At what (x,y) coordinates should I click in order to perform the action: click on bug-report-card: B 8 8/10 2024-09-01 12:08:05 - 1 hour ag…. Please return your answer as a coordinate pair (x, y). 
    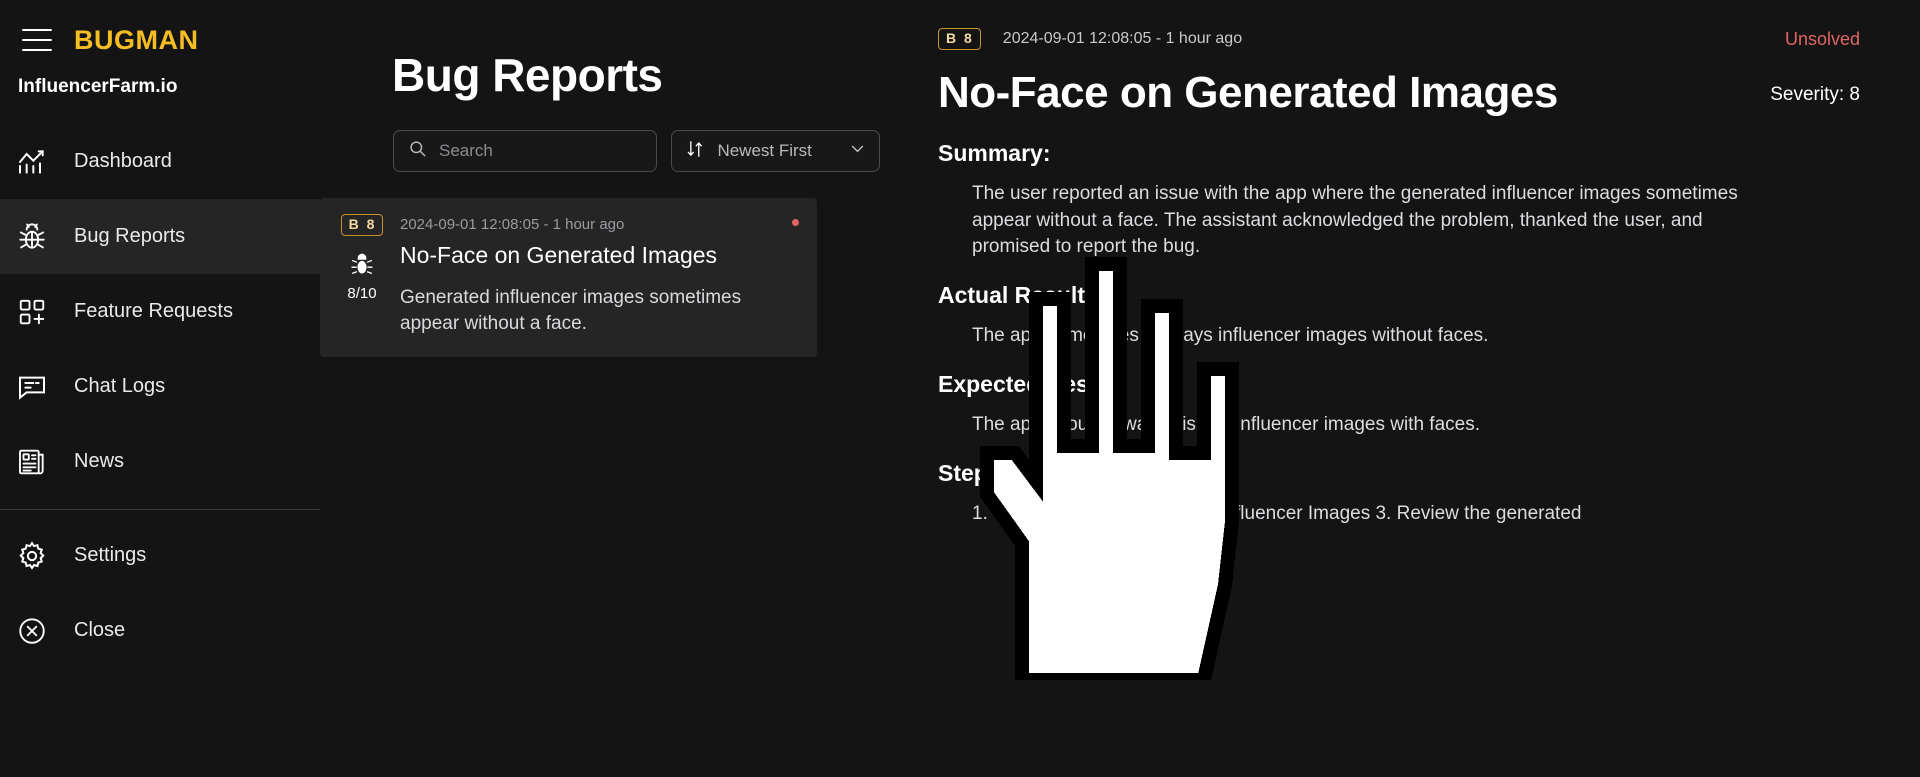
    Looking at the image, I should click on (568, 277).